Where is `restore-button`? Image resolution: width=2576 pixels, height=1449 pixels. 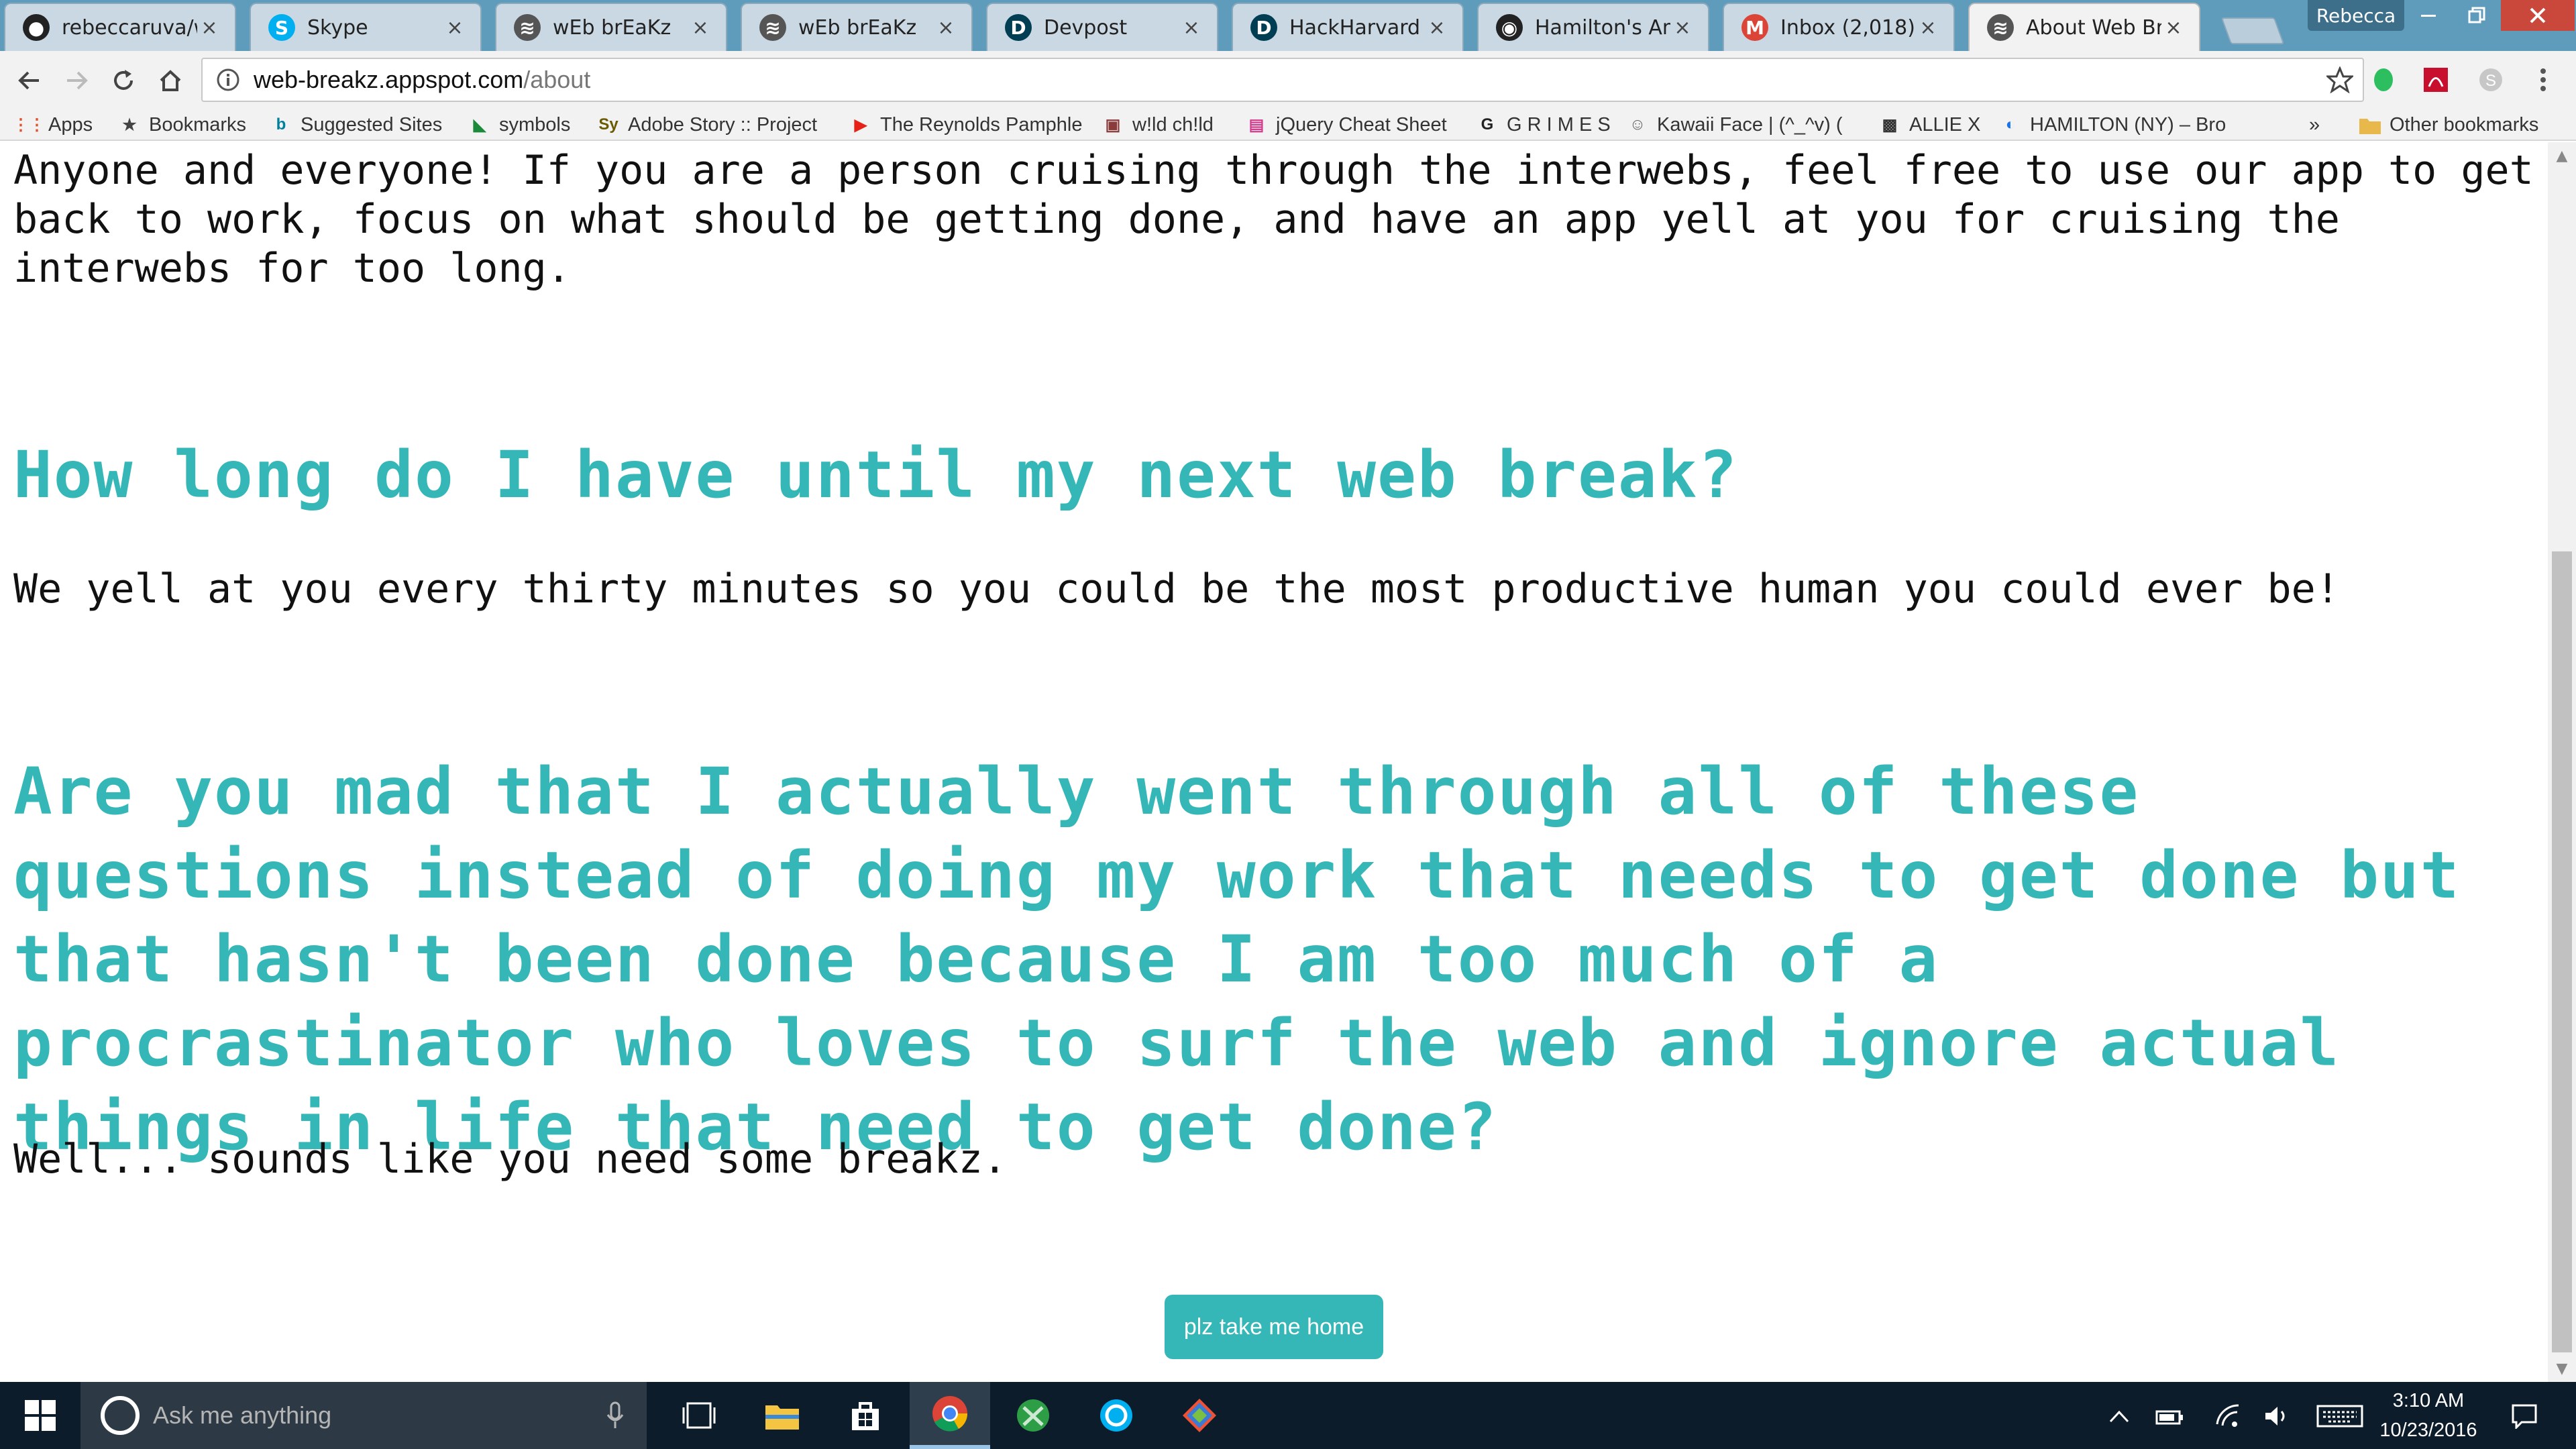
restore-button is located at coordinates (2477, 15).